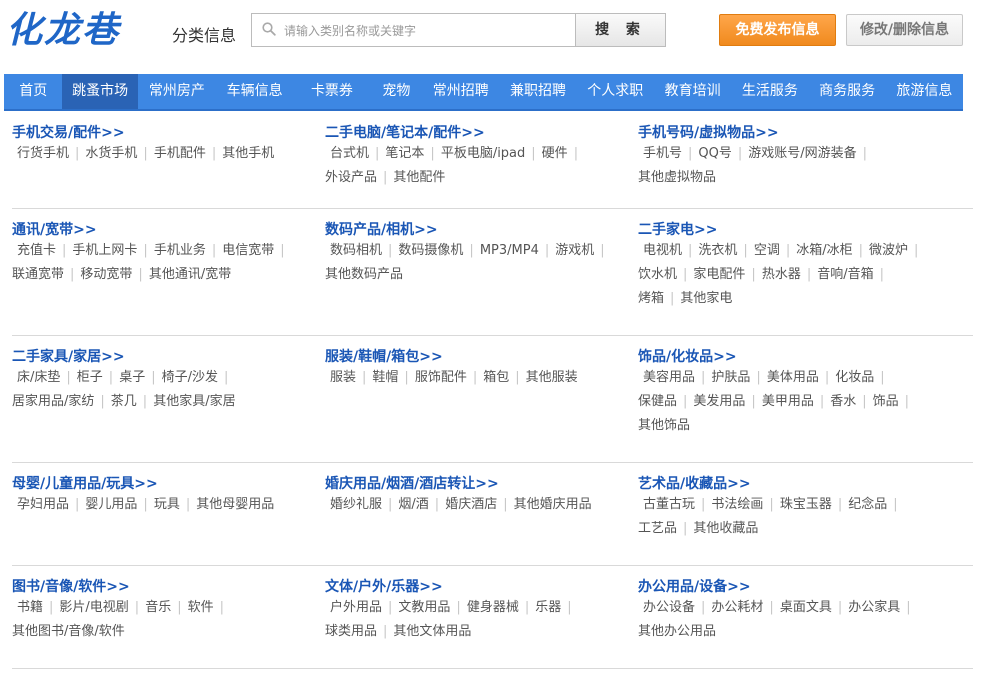  Describe the element at coordinates (666, 607) in the screenshot. I see `subcategory-link: 办公设备` at that location.